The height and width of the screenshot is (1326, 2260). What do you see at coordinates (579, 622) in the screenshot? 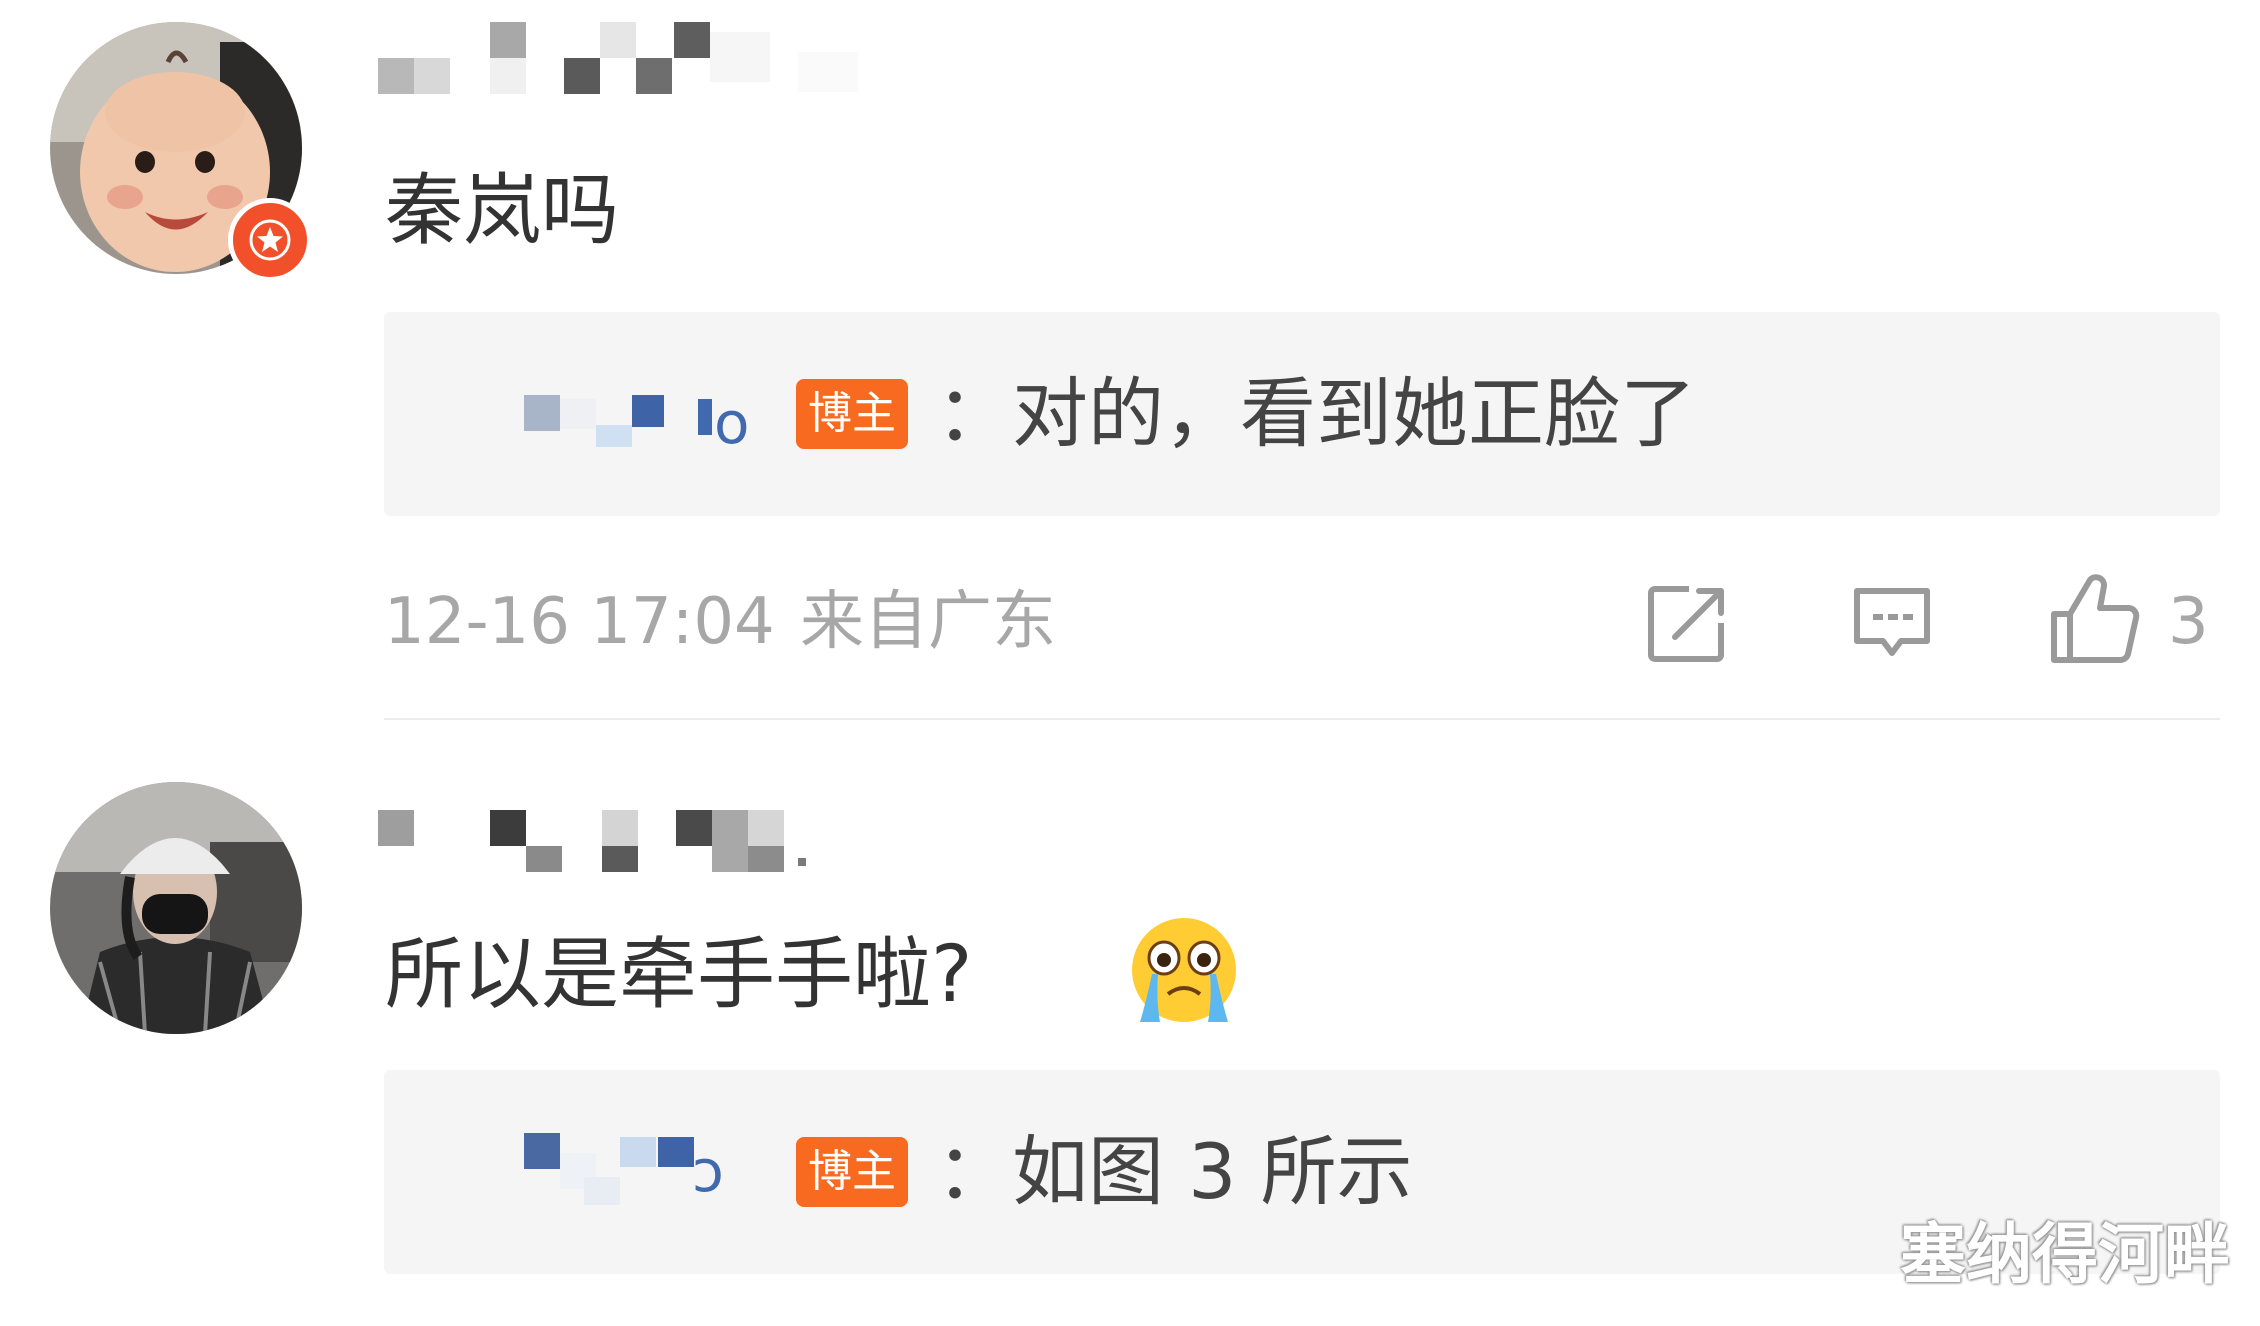
I see `comment-timestamp: 12-16 17:04` at bounding box center [579, 622].